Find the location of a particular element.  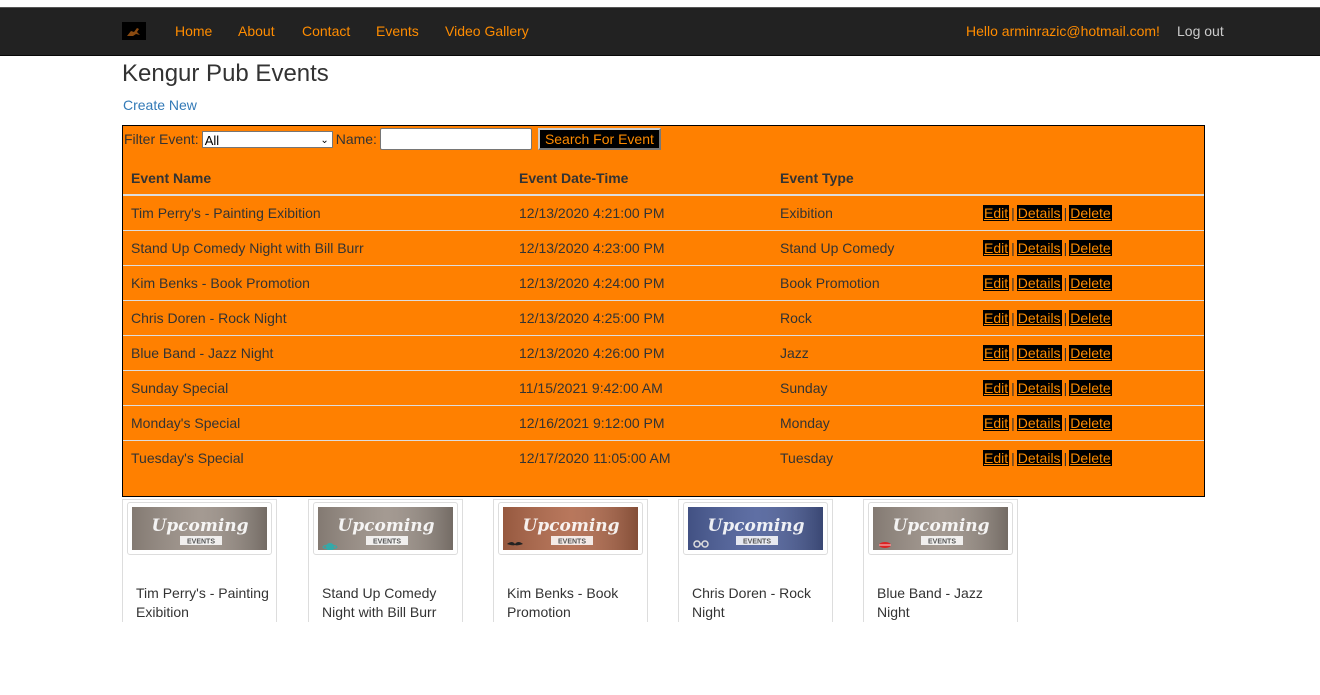

name-search-input is located at coordinates (455, 139).